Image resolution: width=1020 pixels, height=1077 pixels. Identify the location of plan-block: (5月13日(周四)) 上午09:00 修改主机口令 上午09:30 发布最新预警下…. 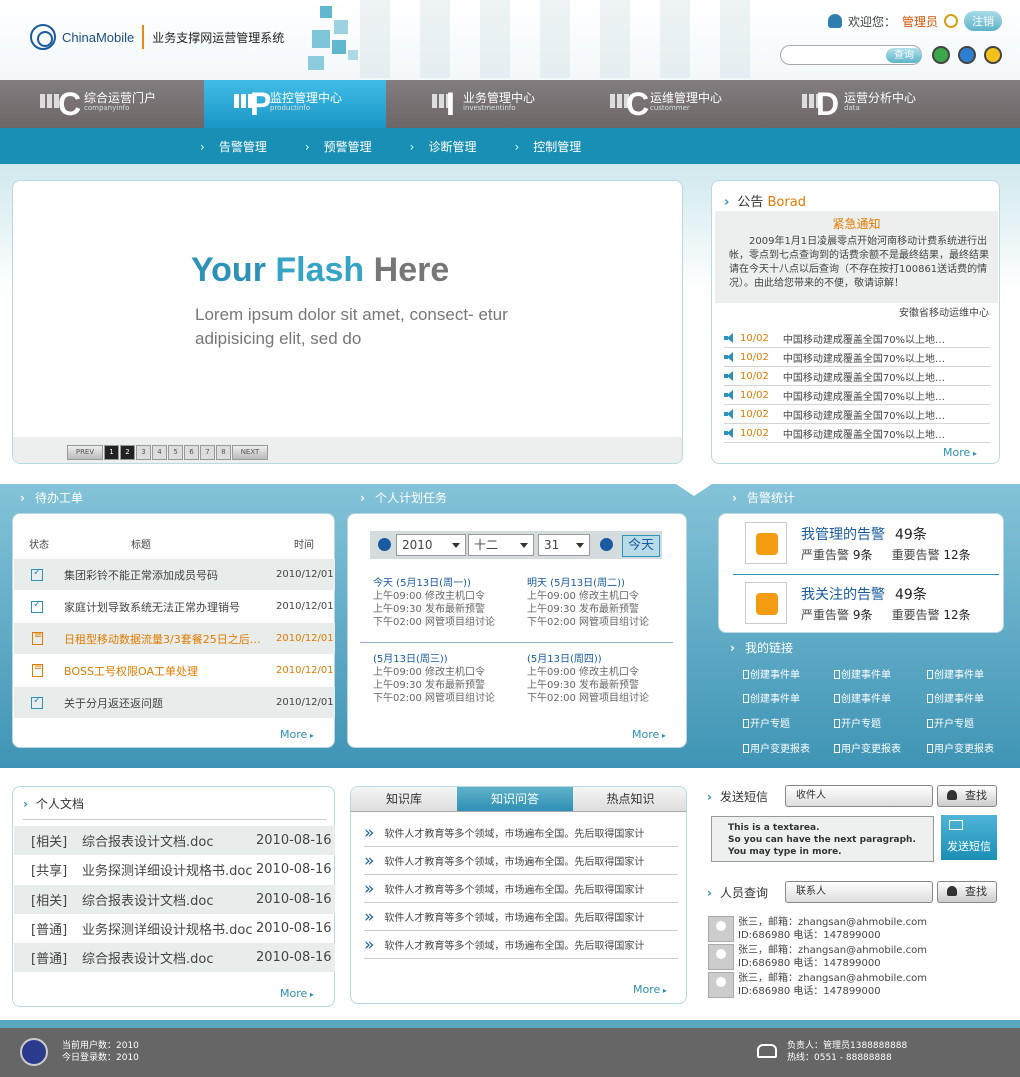
(588, 679).